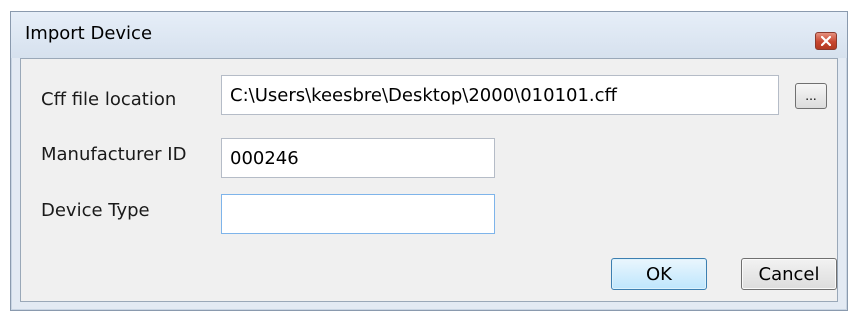  I want to click on cff-file-location-label: Cff file location, so click(109, 99).